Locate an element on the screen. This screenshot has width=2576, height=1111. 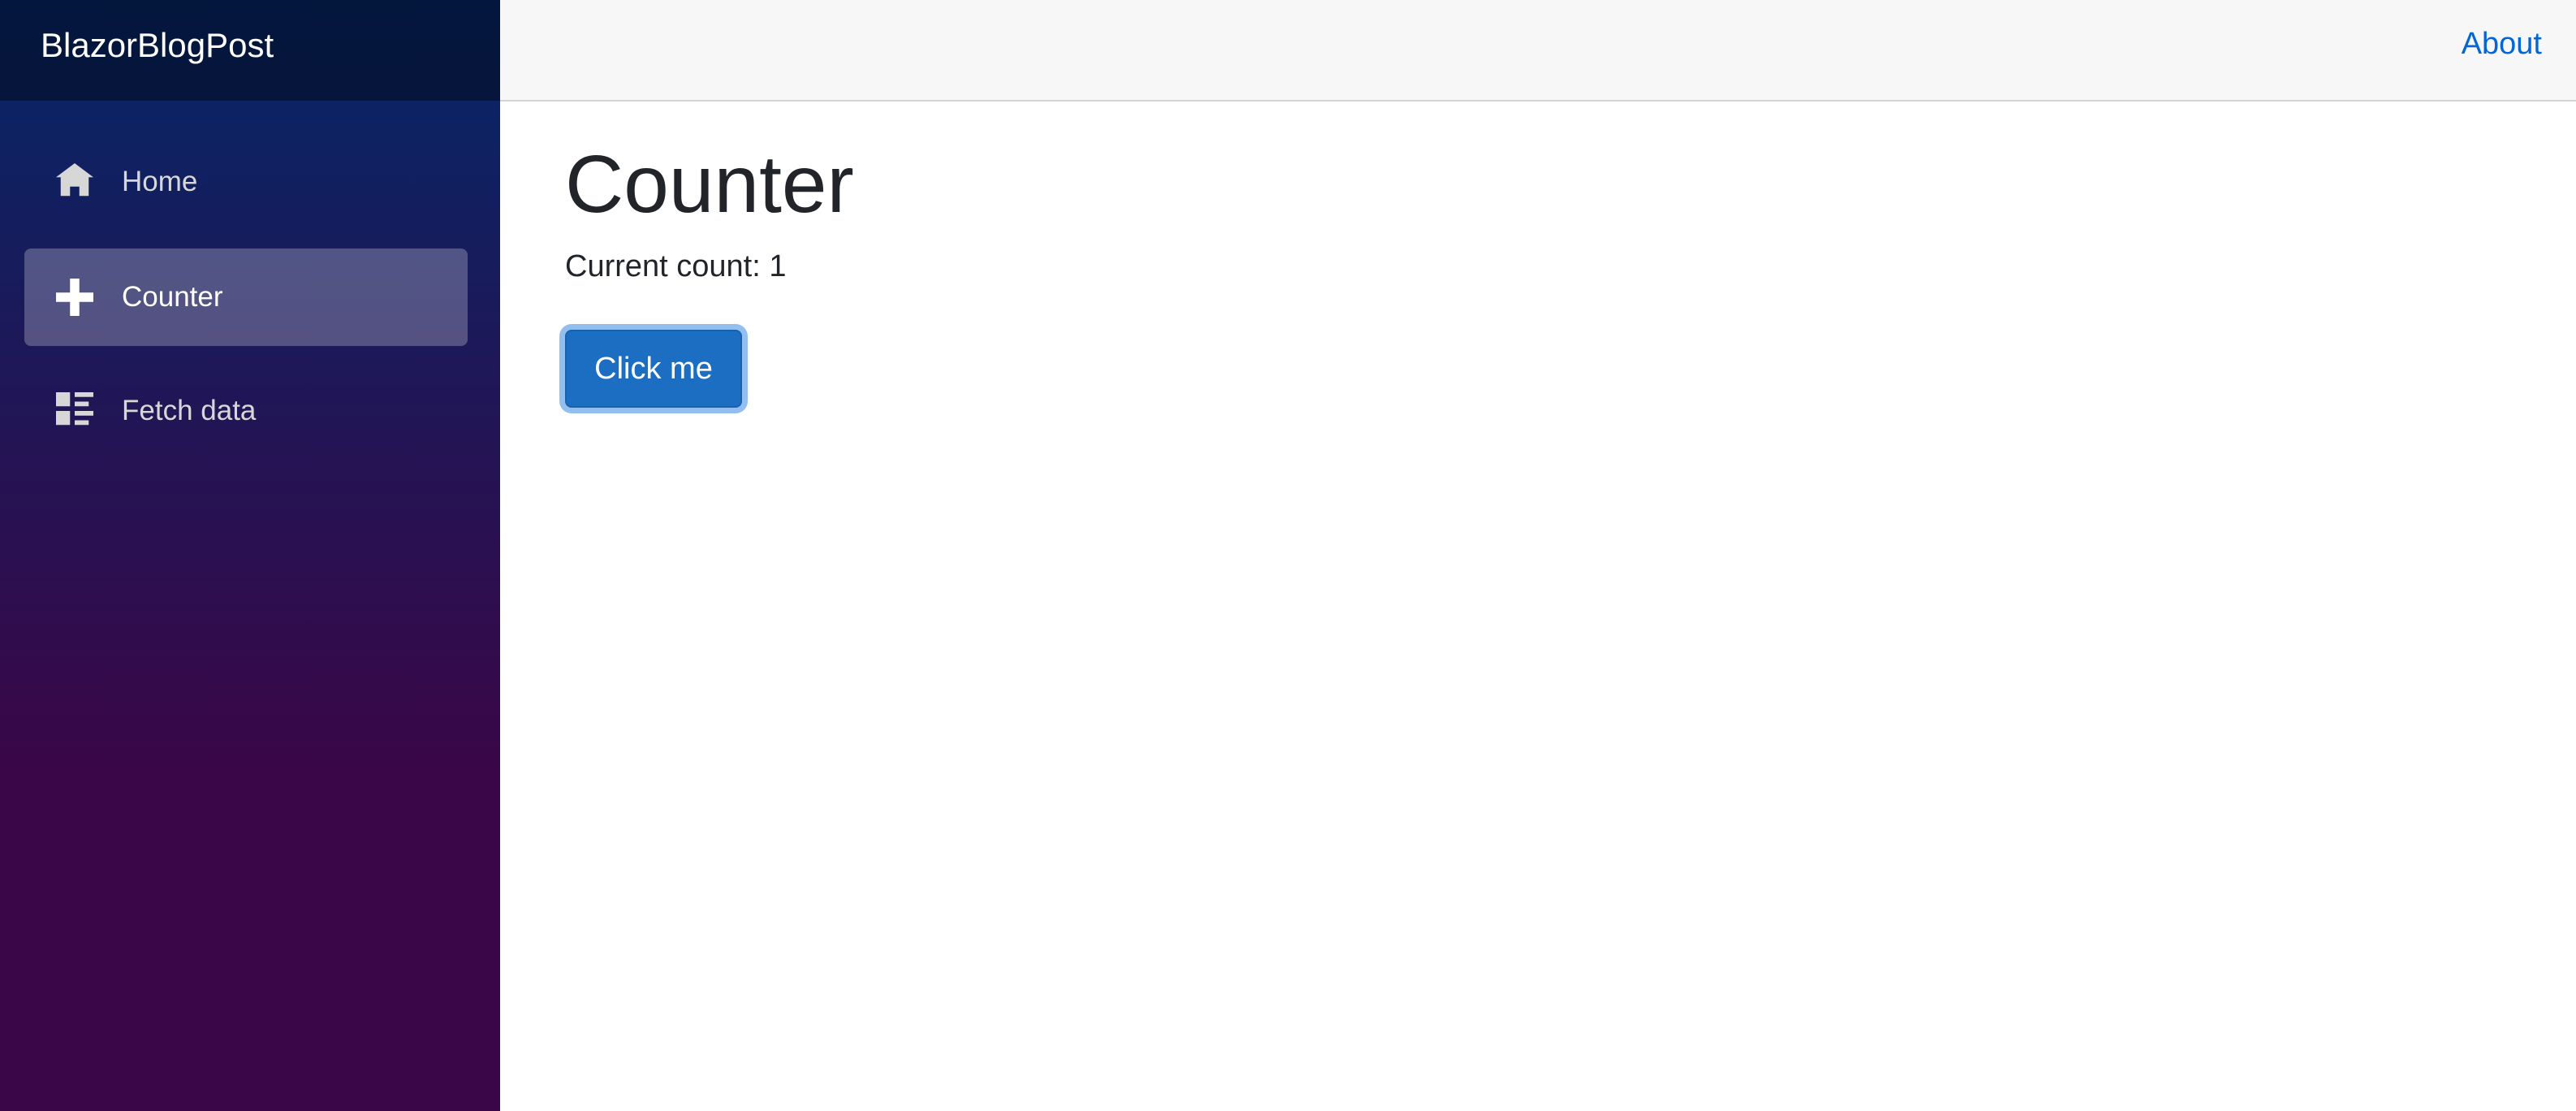
sidebar-item-label: Fetch data is located at coordinates (189, 410).